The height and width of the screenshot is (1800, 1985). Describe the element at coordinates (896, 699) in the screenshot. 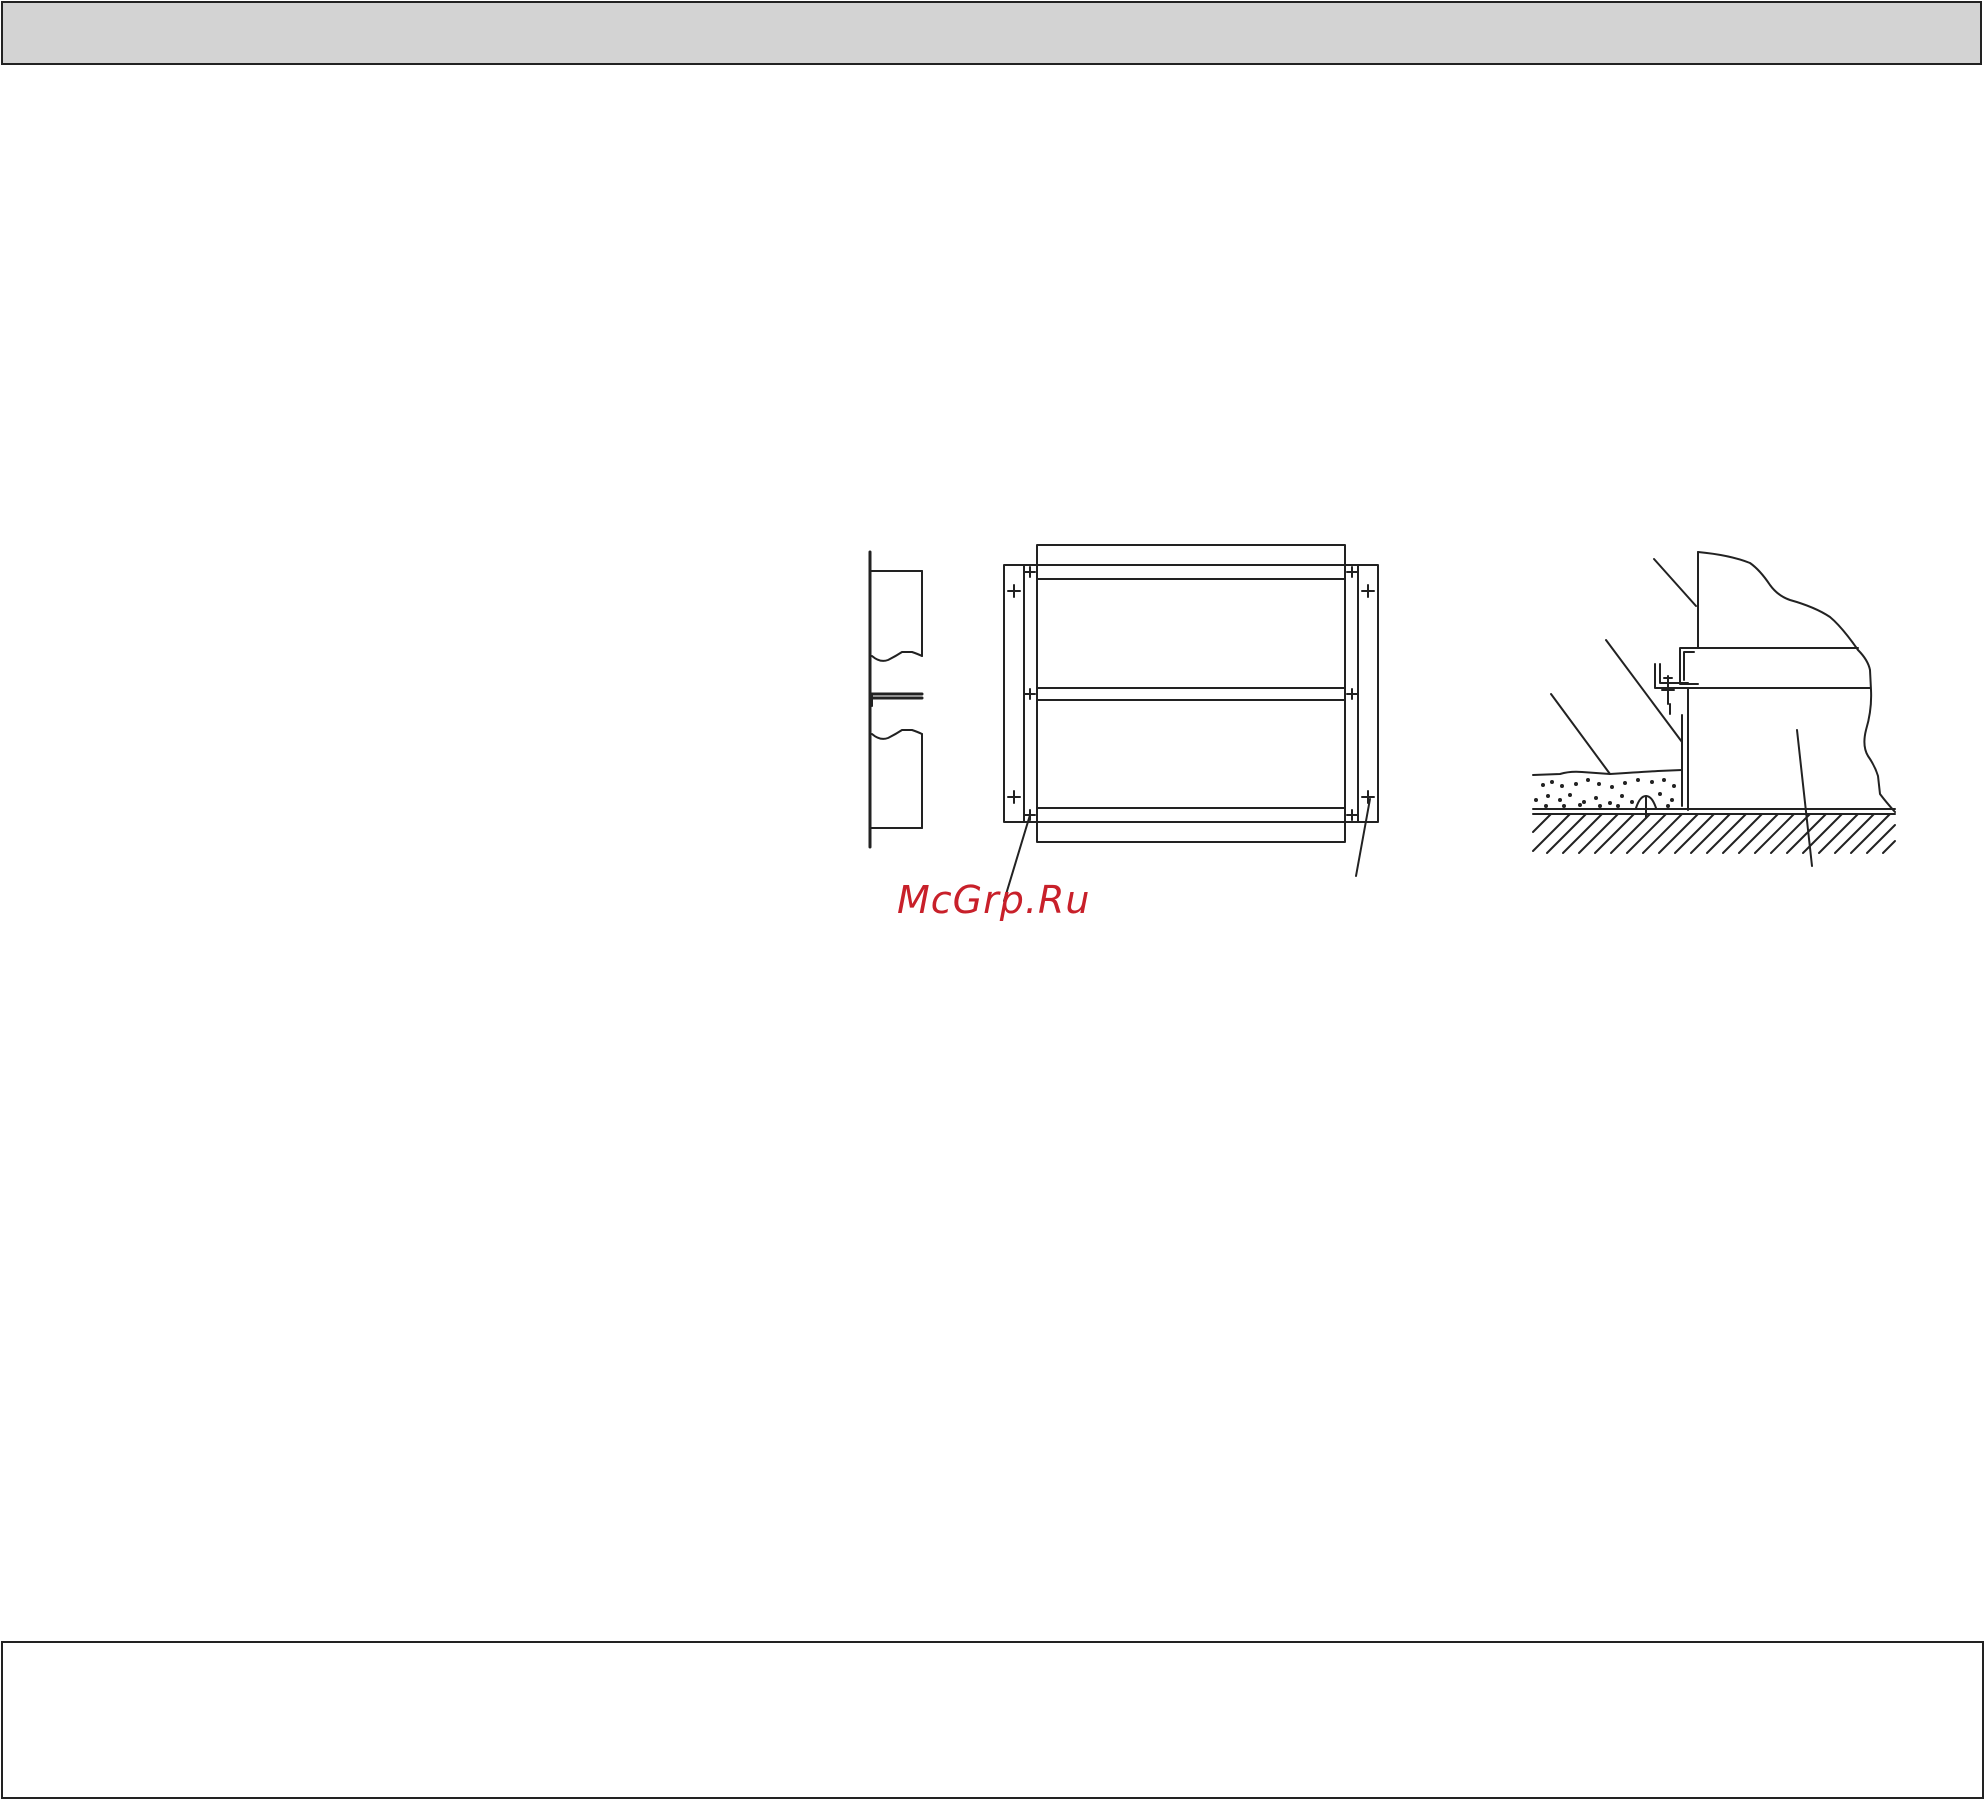

I see `side-profile-figure` at that location.